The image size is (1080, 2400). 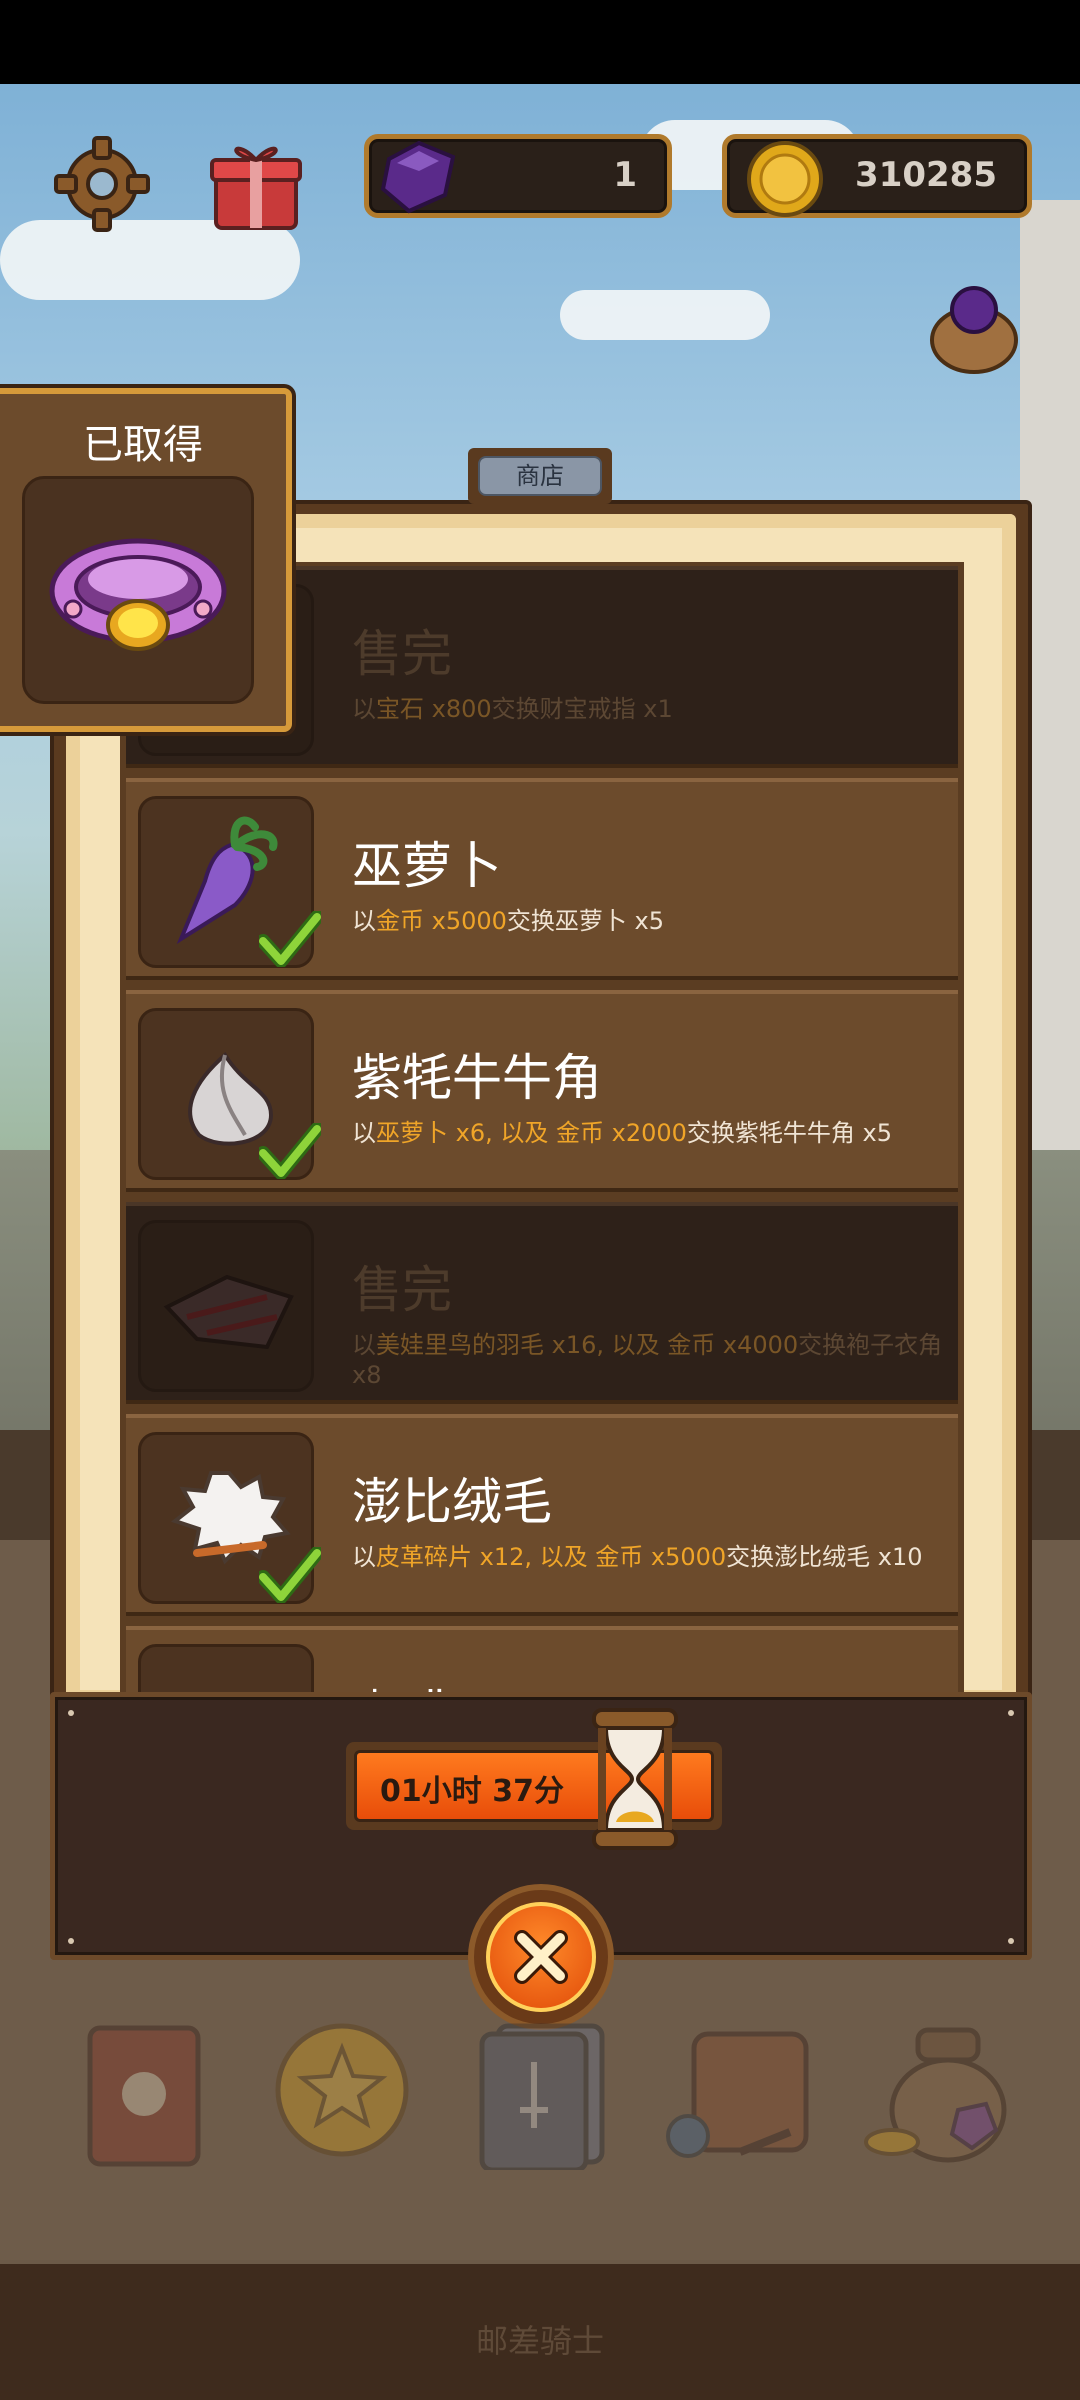 I want to click on close-icon, so click(x=541, y=1957).